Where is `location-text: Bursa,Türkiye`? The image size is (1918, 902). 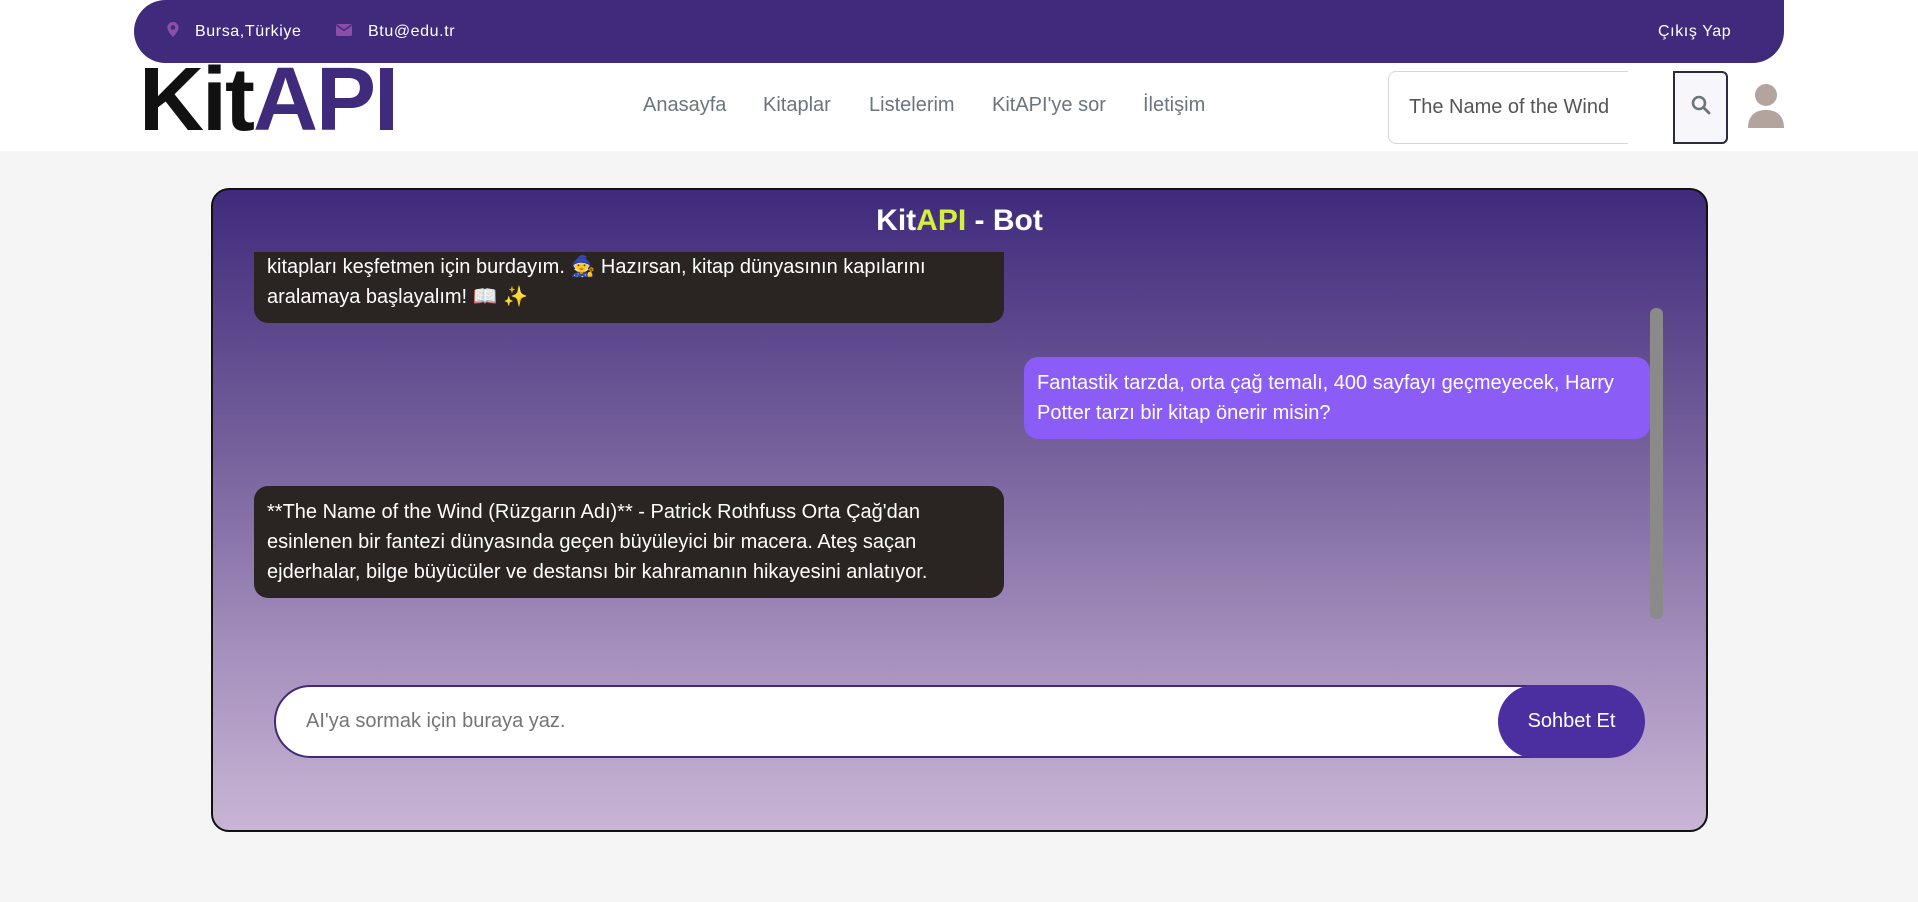
location-text: Bursa,Türkiye is located at coordinates (248, 31).